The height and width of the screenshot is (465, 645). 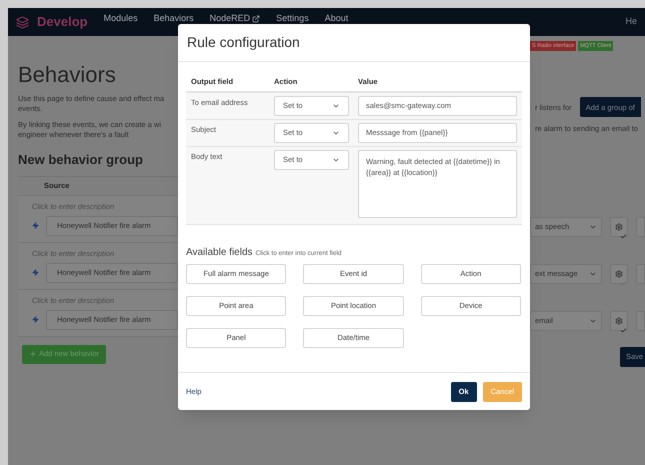 I want to click on dialog-title: Rule configuration, so click(x=354, y=43).